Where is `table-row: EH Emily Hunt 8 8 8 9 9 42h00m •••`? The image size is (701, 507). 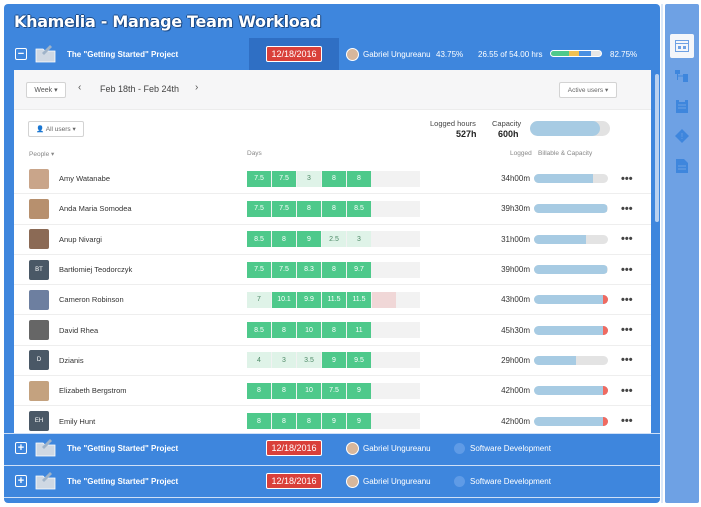 table-row: EH Emily Hunt 8 8 8 9 9 42h00m ••• is located at coordinates (332, 419).